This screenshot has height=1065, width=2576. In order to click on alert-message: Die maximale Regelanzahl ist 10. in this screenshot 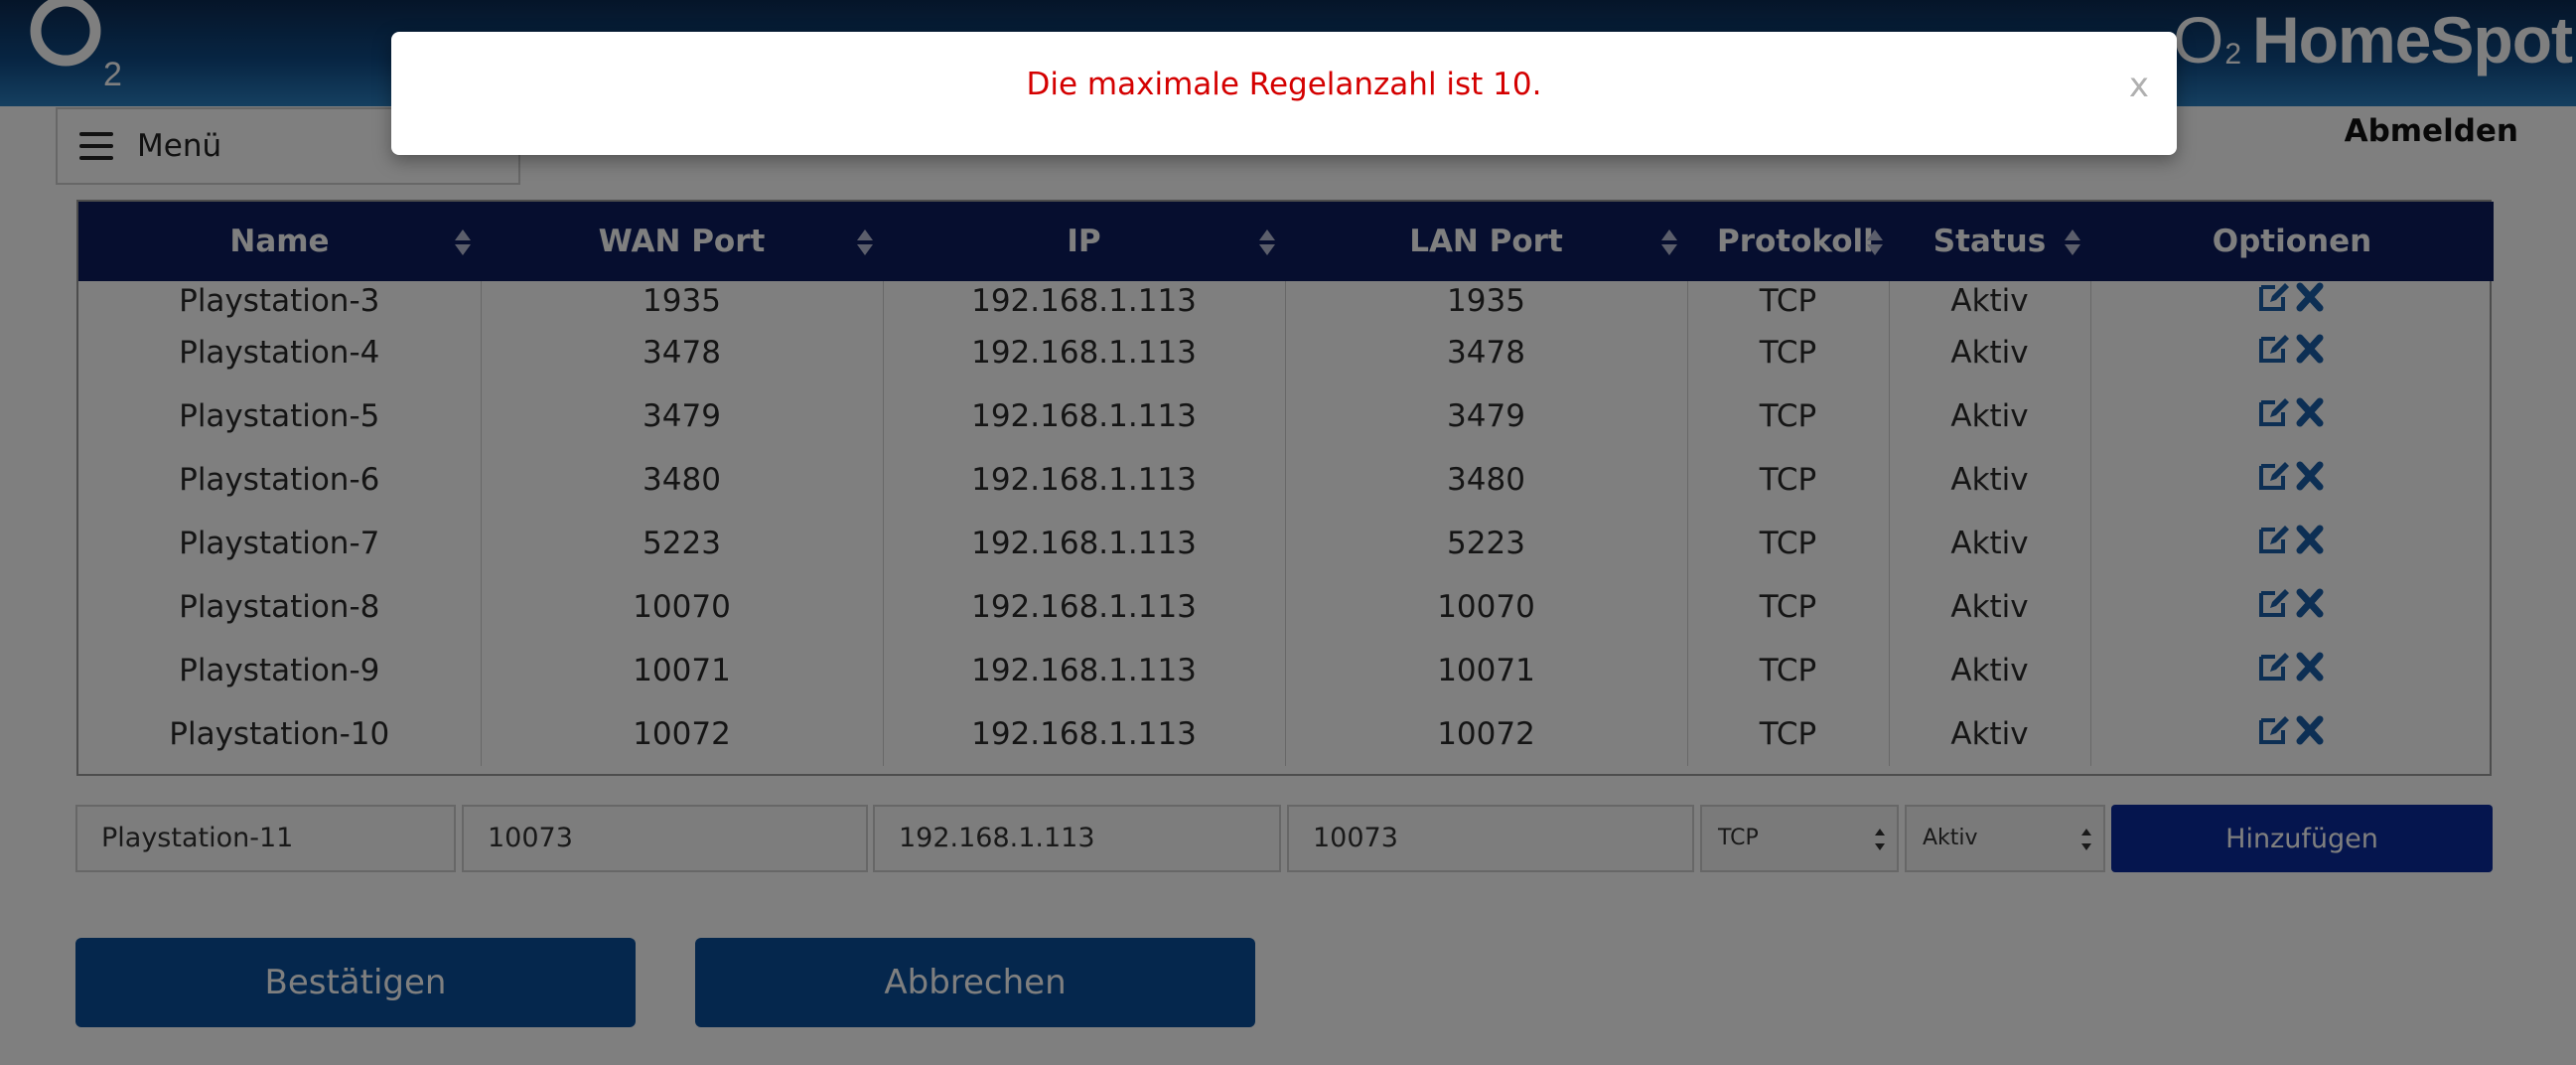, I will do `click(1284, 84)`.